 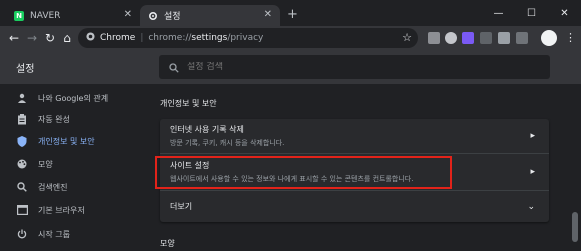 I want to click on row-subtitle: 방문 기록, 쿠키, 캐시 등을 삭제합니다., so click(x=227, y=143).